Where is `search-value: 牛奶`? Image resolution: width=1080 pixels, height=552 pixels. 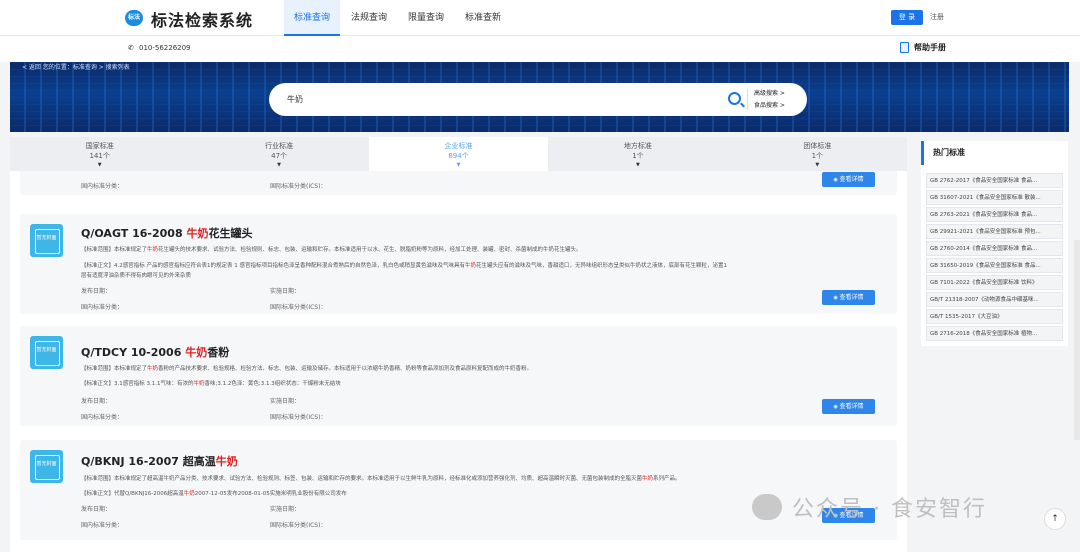
search-value: 牛奶 is located at coordinates (295, 99).